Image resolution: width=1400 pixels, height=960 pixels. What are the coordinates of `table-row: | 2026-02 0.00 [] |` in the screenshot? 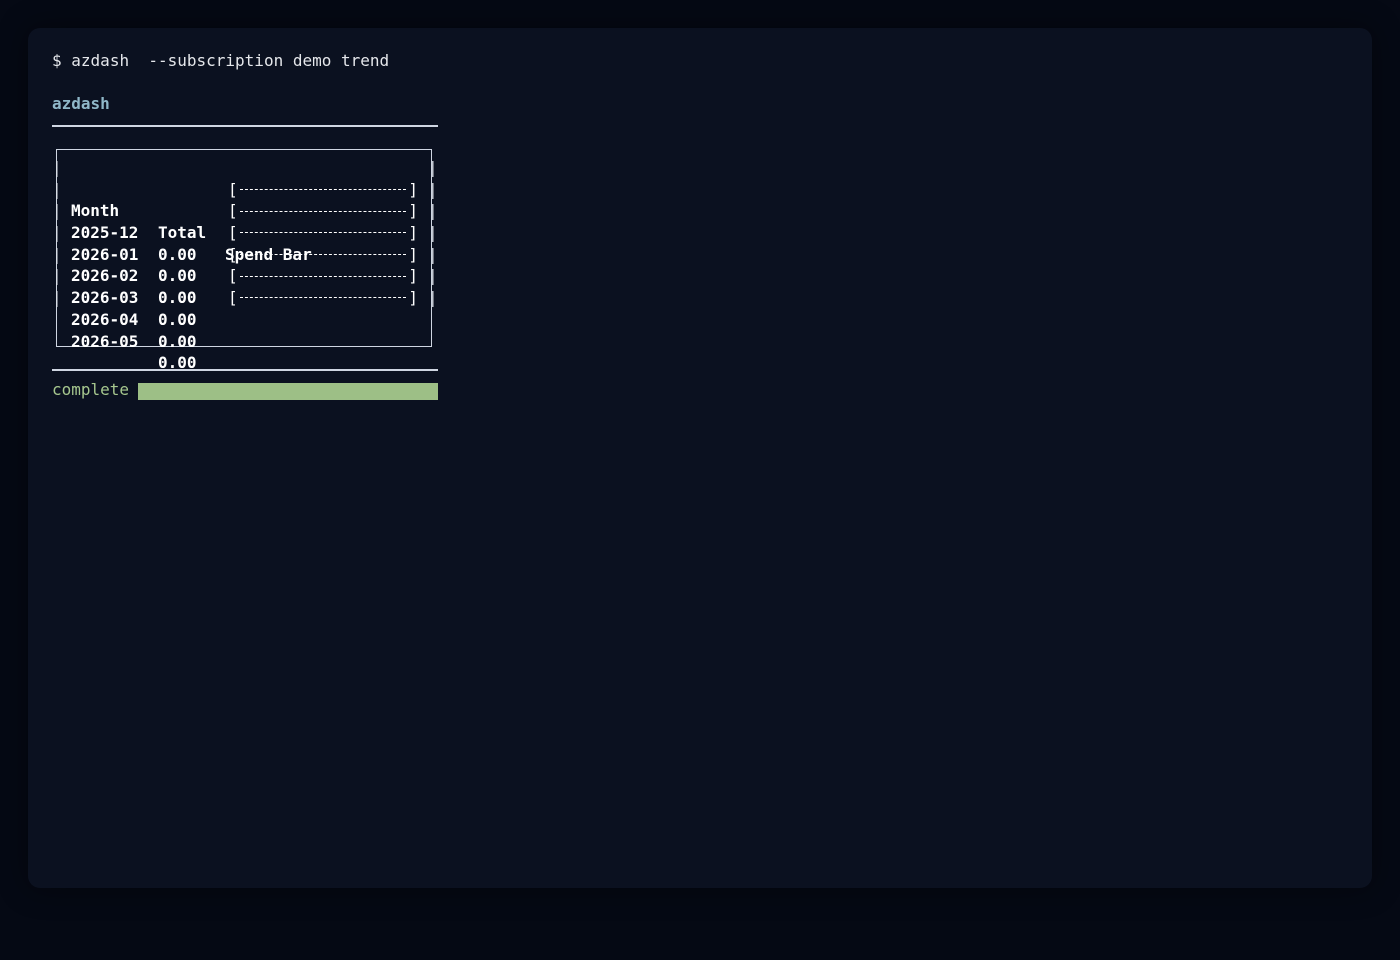 It's located at (245, 264).